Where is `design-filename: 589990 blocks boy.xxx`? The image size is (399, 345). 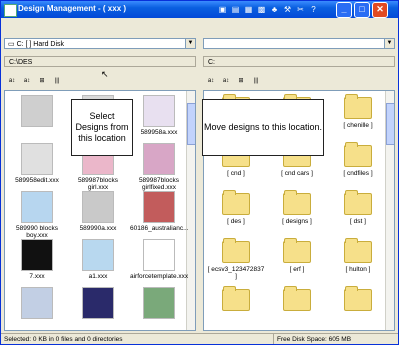 design-filename: 589990 blocks boy.xxx is located at coordinates (37, 232).